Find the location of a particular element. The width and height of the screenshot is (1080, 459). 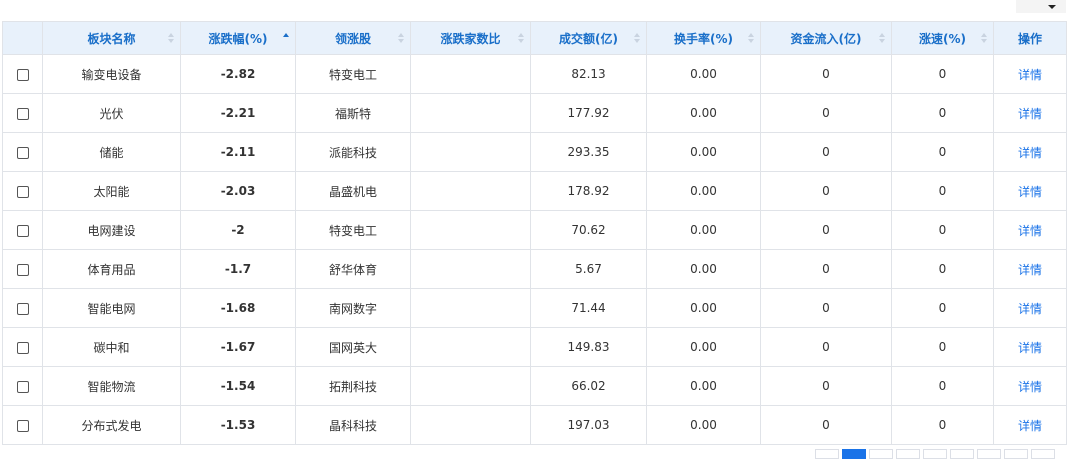

change-pct-cell: -2.03 is located at coordinates (238, 191).